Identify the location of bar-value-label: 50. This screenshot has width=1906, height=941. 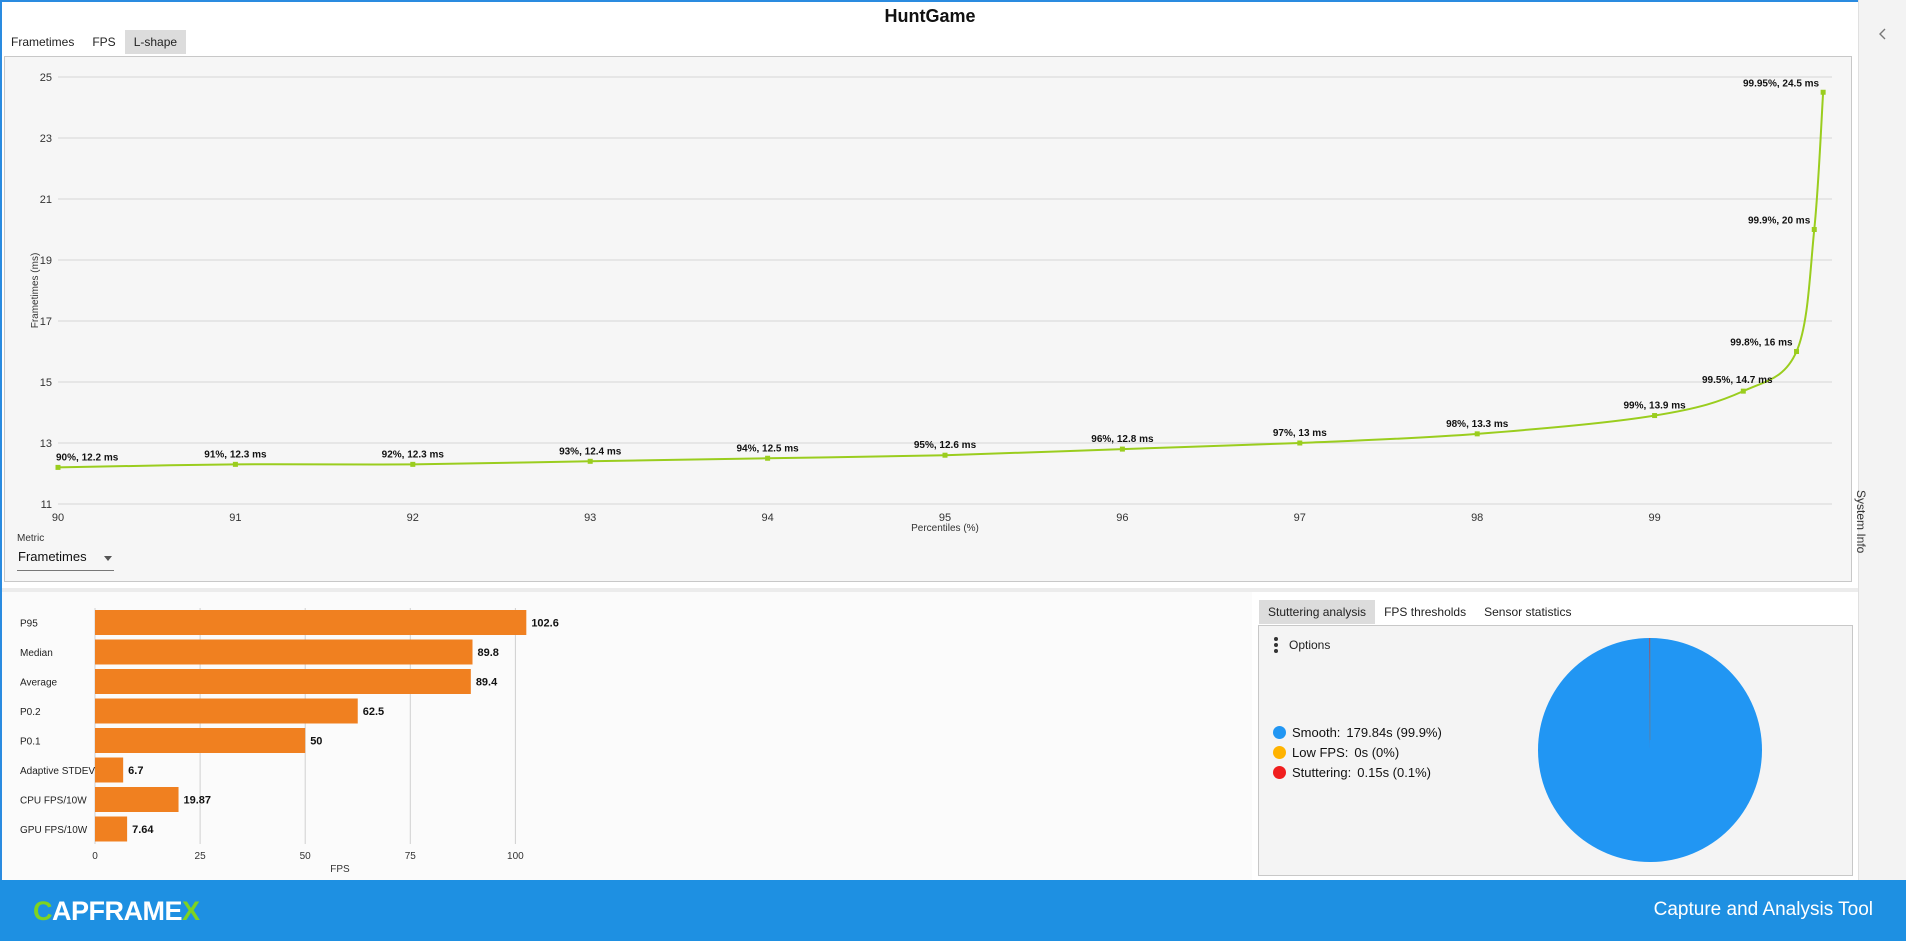
(316, 742).